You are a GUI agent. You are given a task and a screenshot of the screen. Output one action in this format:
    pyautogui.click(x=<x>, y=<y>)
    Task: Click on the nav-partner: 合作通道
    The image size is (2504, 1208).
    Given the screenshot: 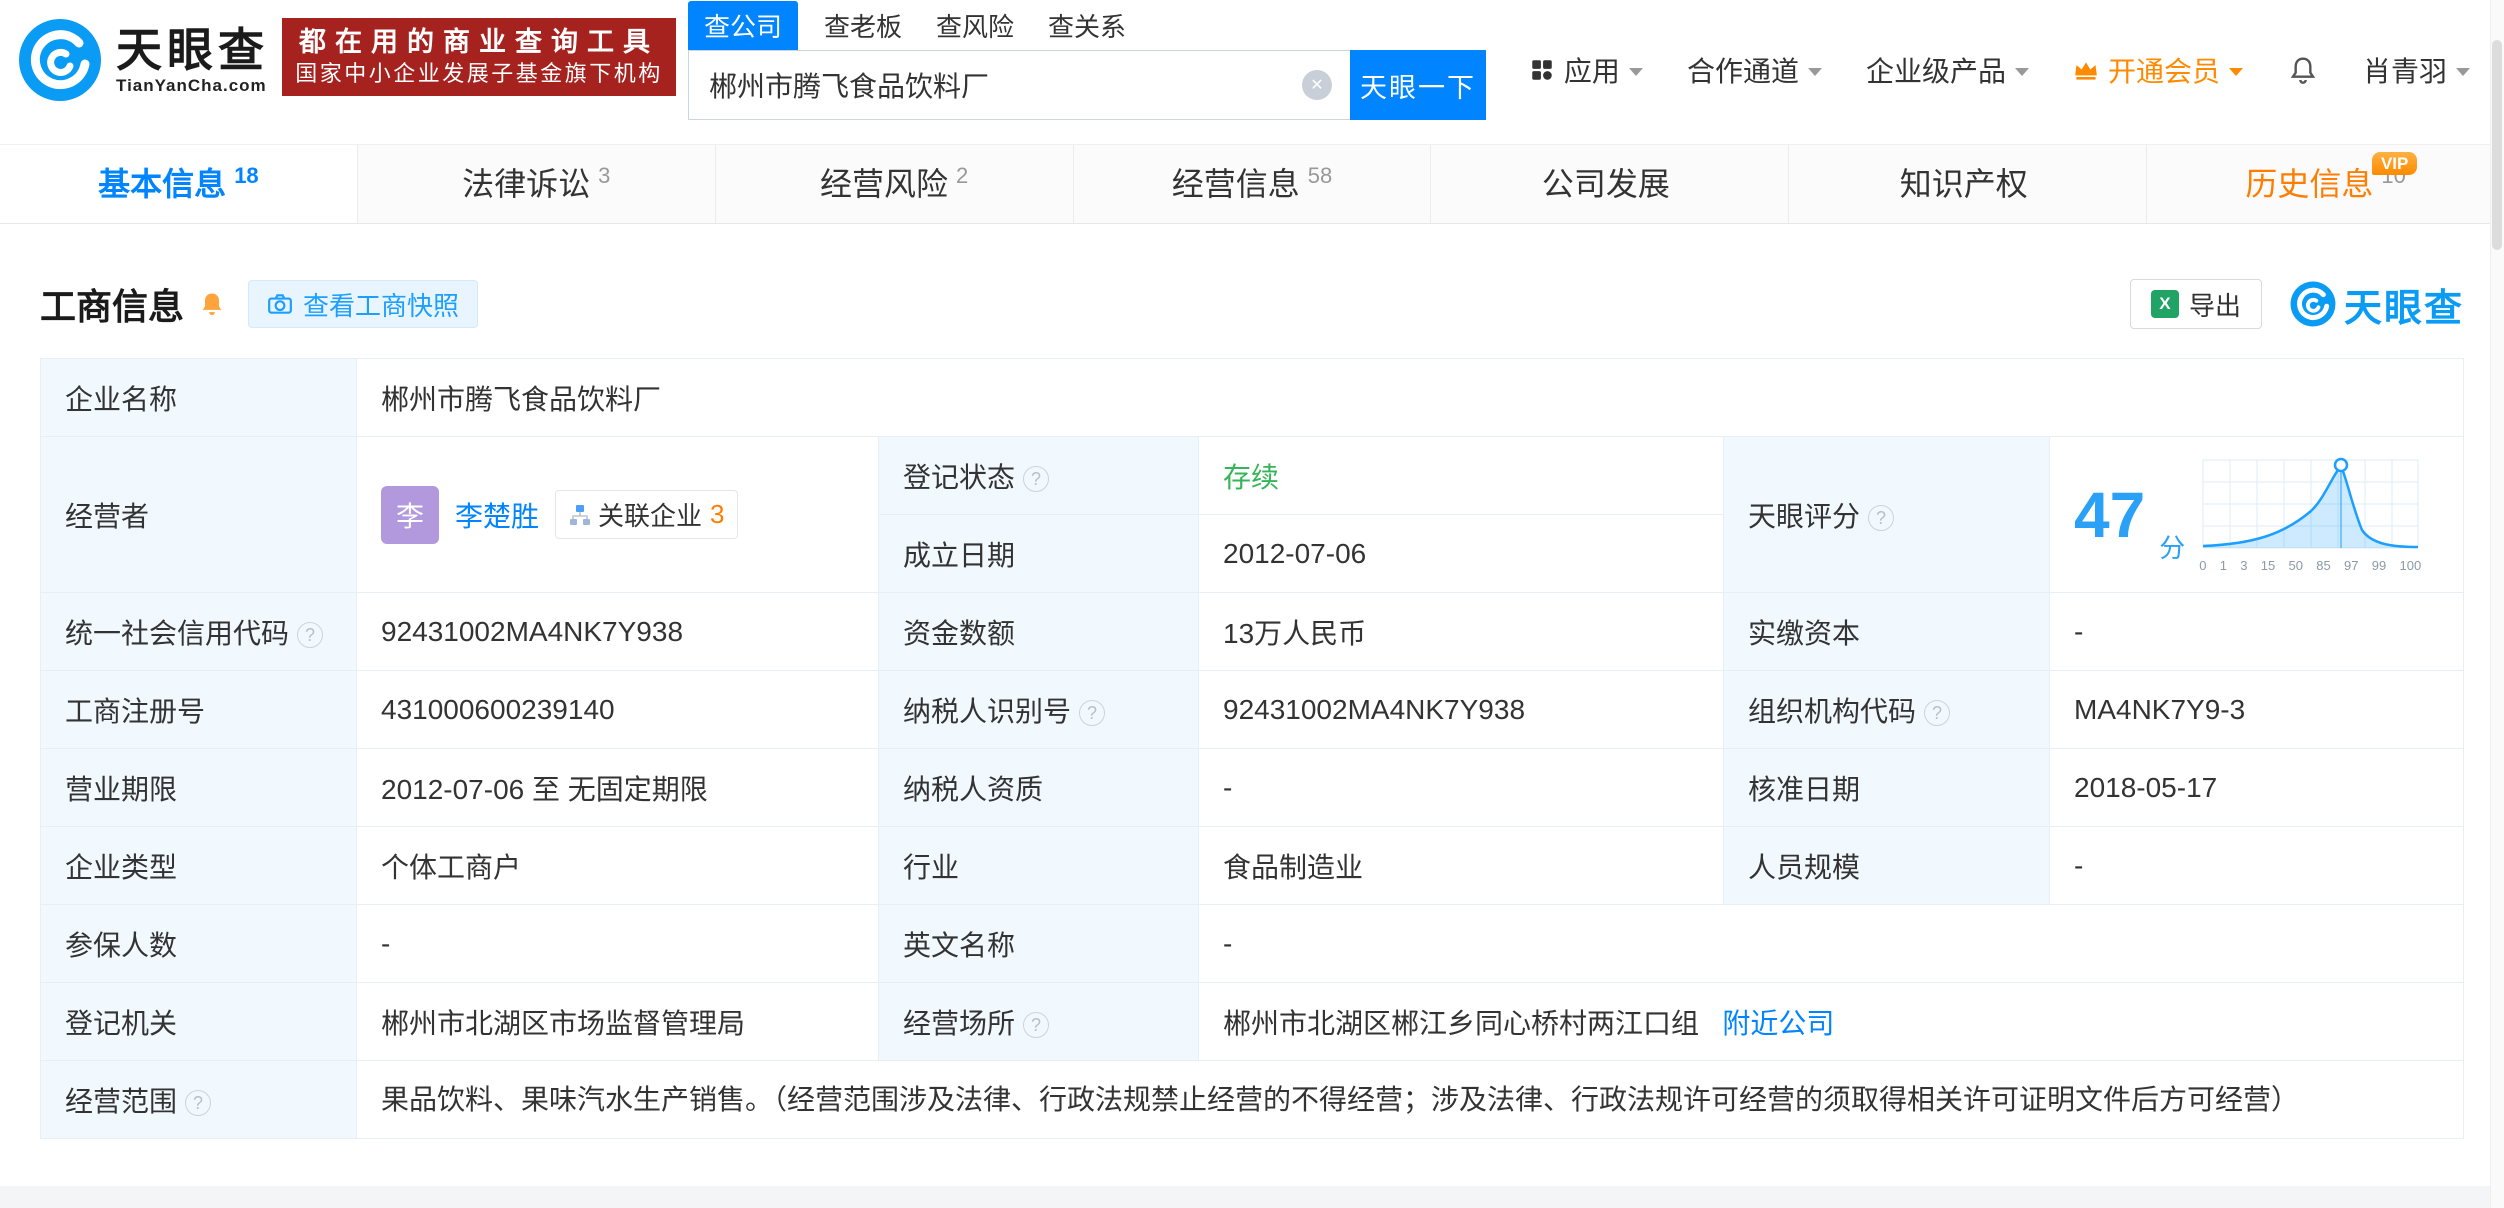 What is the action you would take?
    pyautogui.click(x=1754, y=70)
    